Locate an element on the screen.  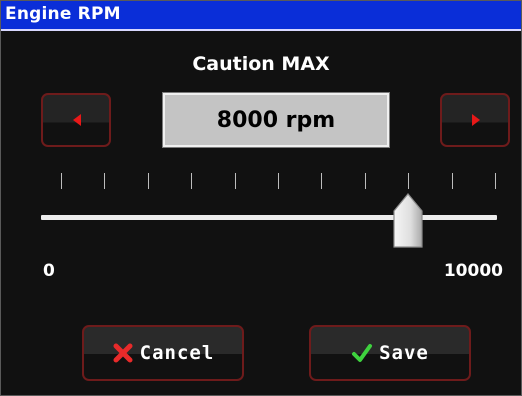
checkmark-icon is located at coordinates (362, 353).